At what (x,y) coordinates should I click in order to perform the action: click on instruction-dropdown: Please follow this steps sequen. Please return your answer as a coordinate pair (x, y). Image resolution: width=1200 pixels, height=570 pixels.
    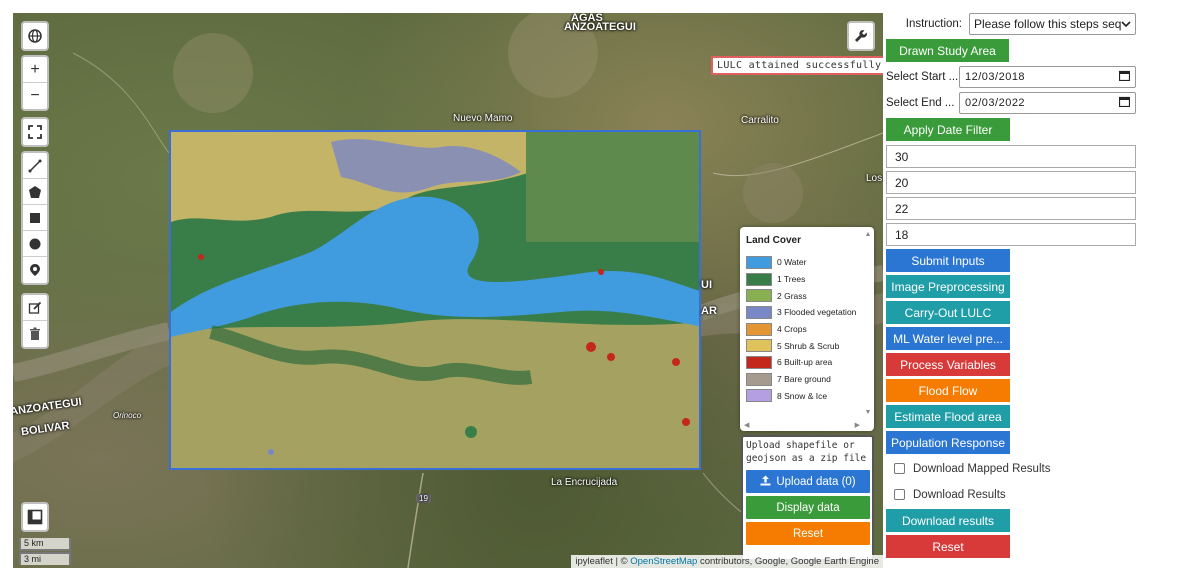
    Looking at the image, I should click on (1052, 24).